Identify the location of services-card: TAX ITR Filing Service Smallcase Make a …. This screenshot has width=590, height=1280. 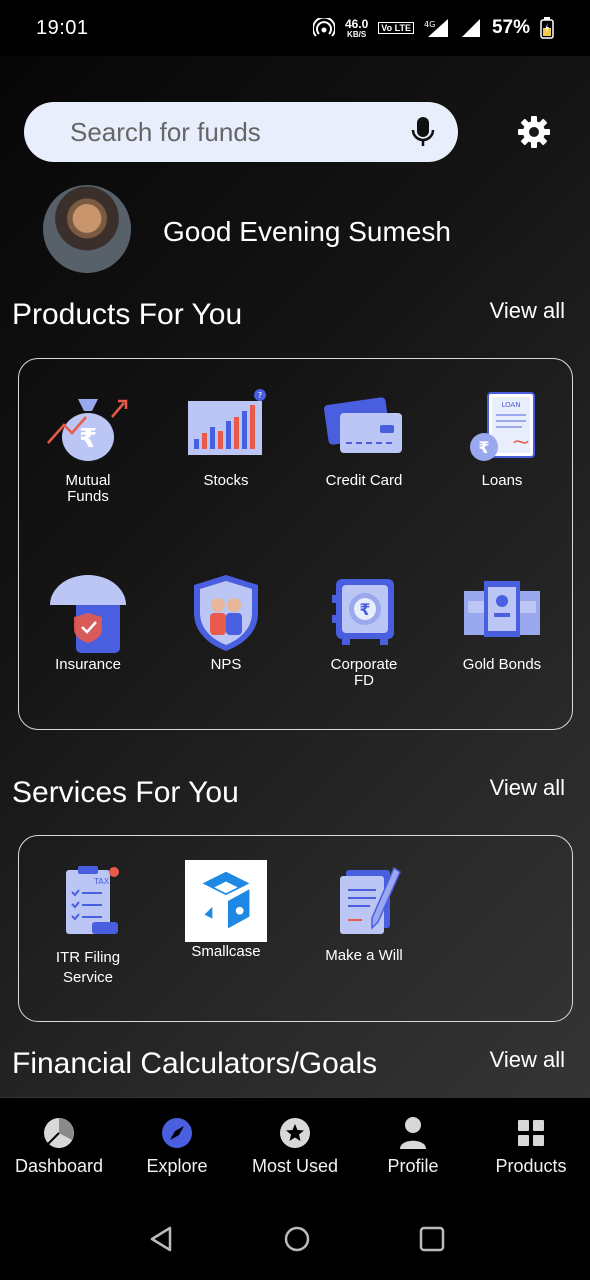
(295, 928).